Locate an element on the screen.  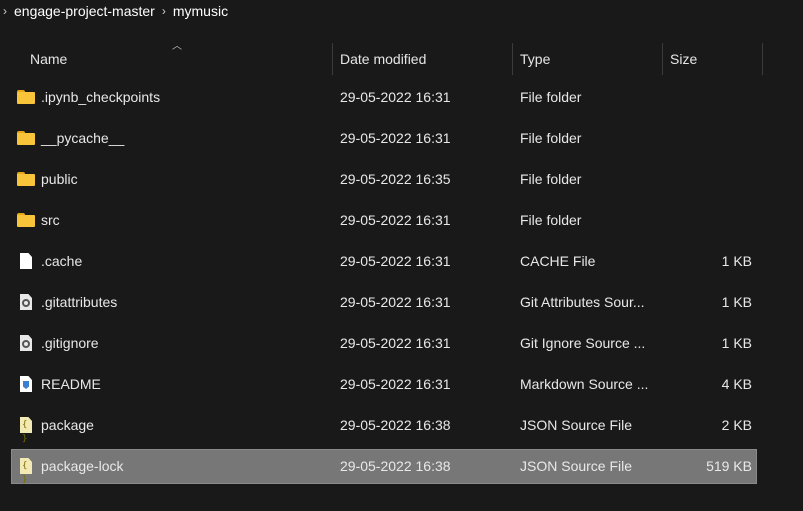
file-name: package-lock is located at coordinates (82, 466).